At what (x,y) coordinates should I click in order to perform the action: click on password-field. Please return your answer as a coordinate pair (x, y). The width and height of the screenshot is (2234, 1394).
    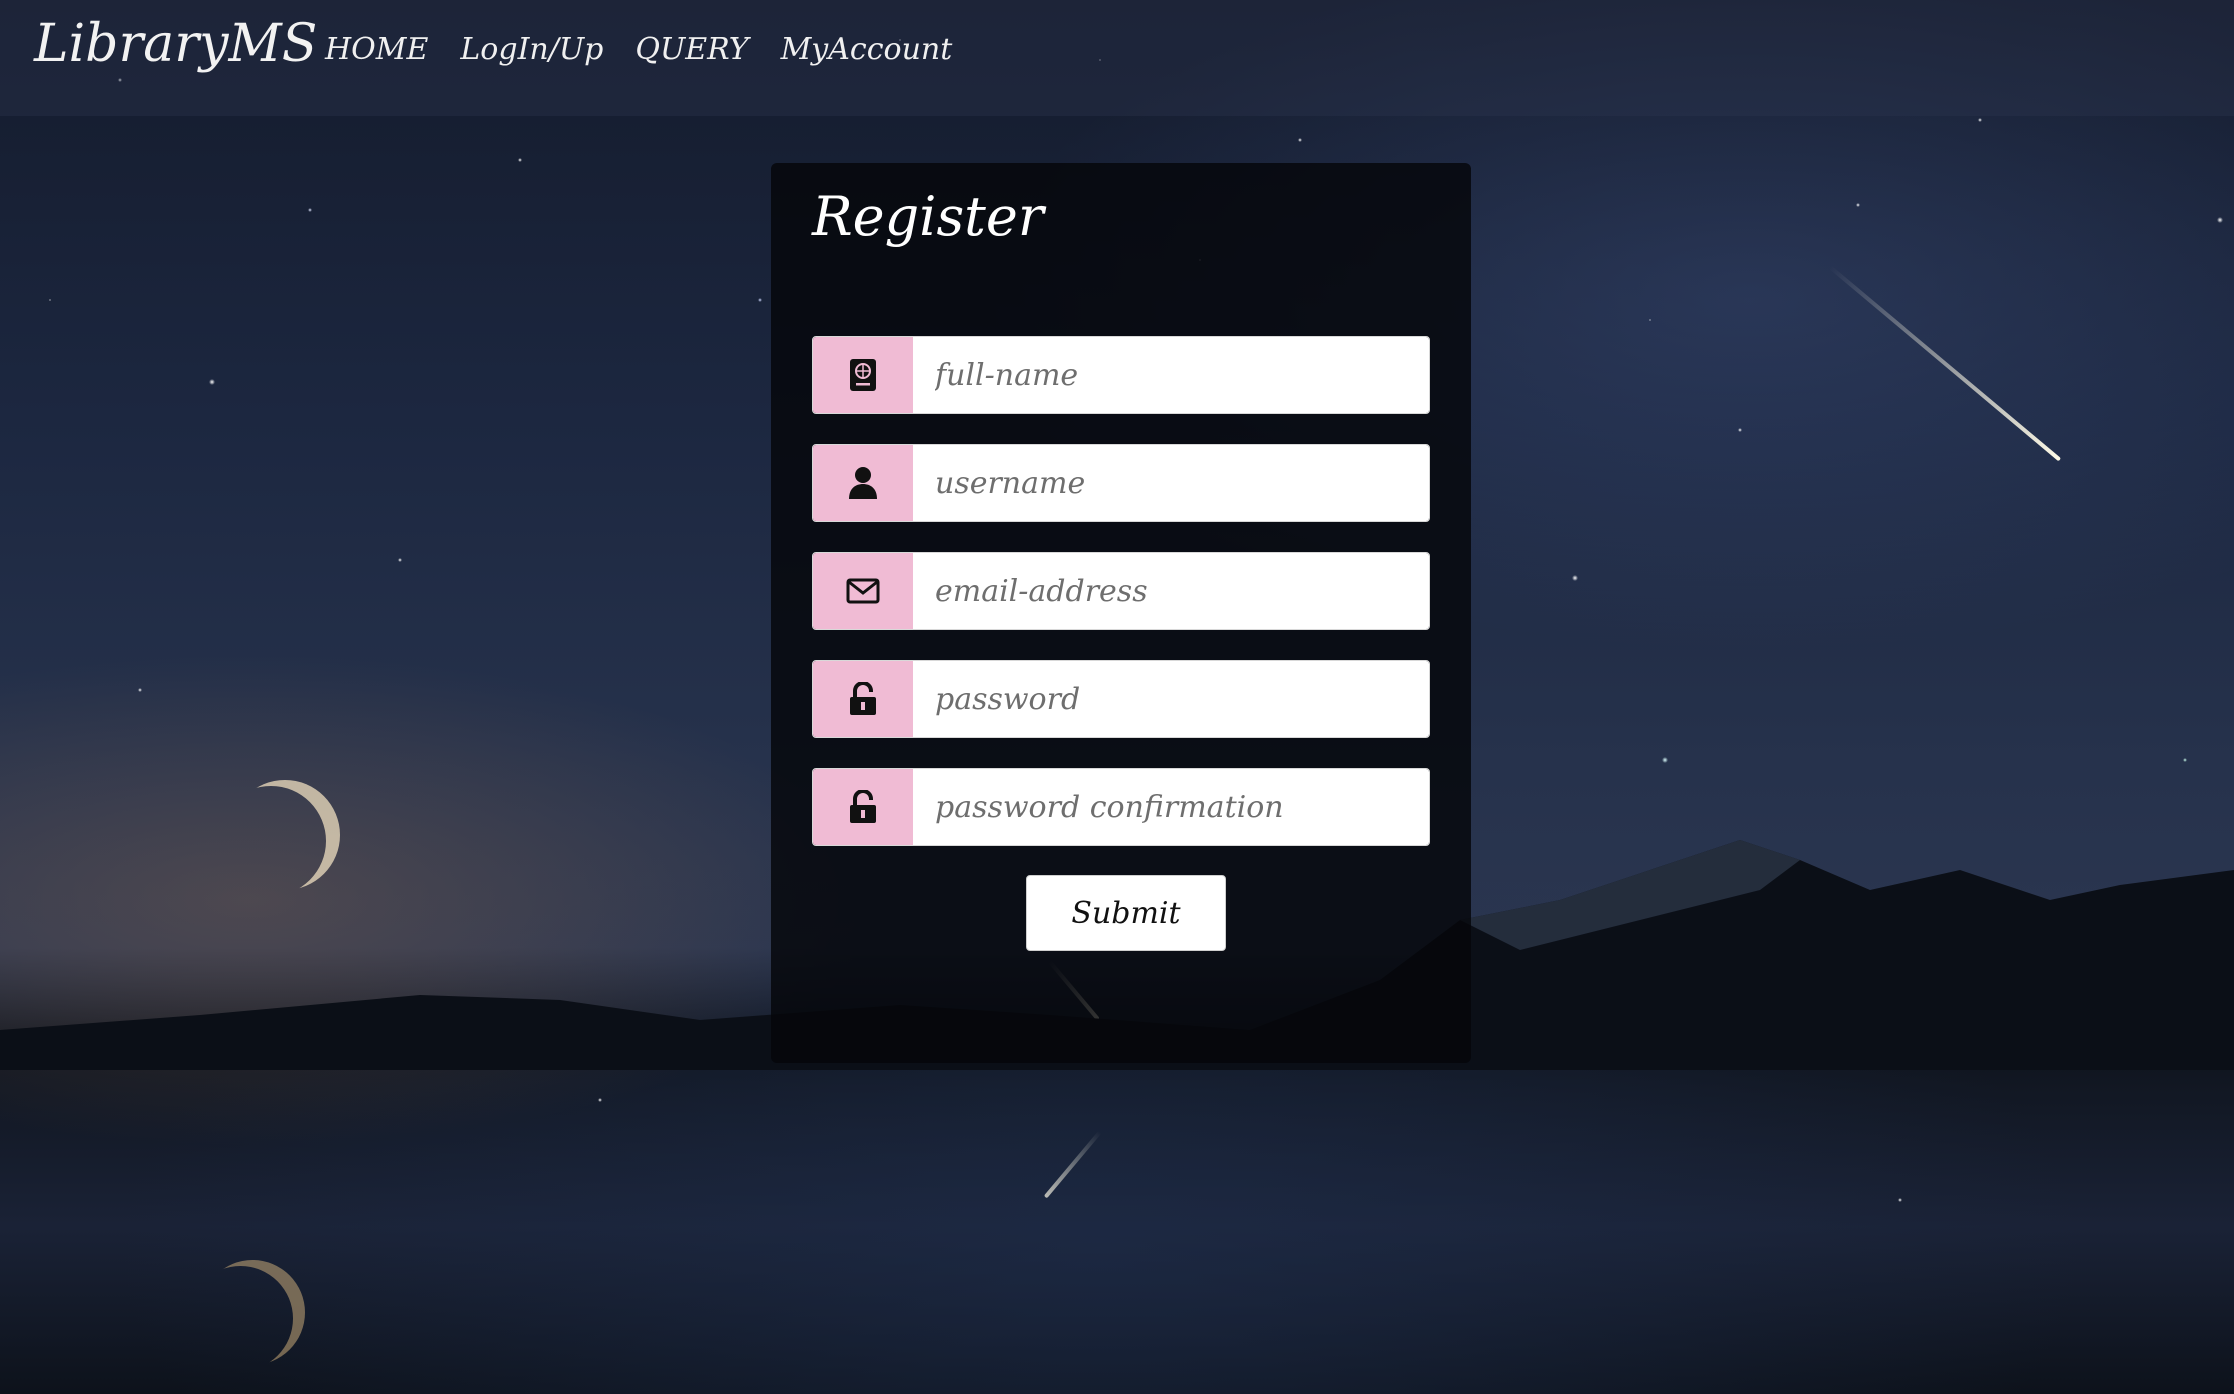
    Looking at the image, I should click on (1121, 699).